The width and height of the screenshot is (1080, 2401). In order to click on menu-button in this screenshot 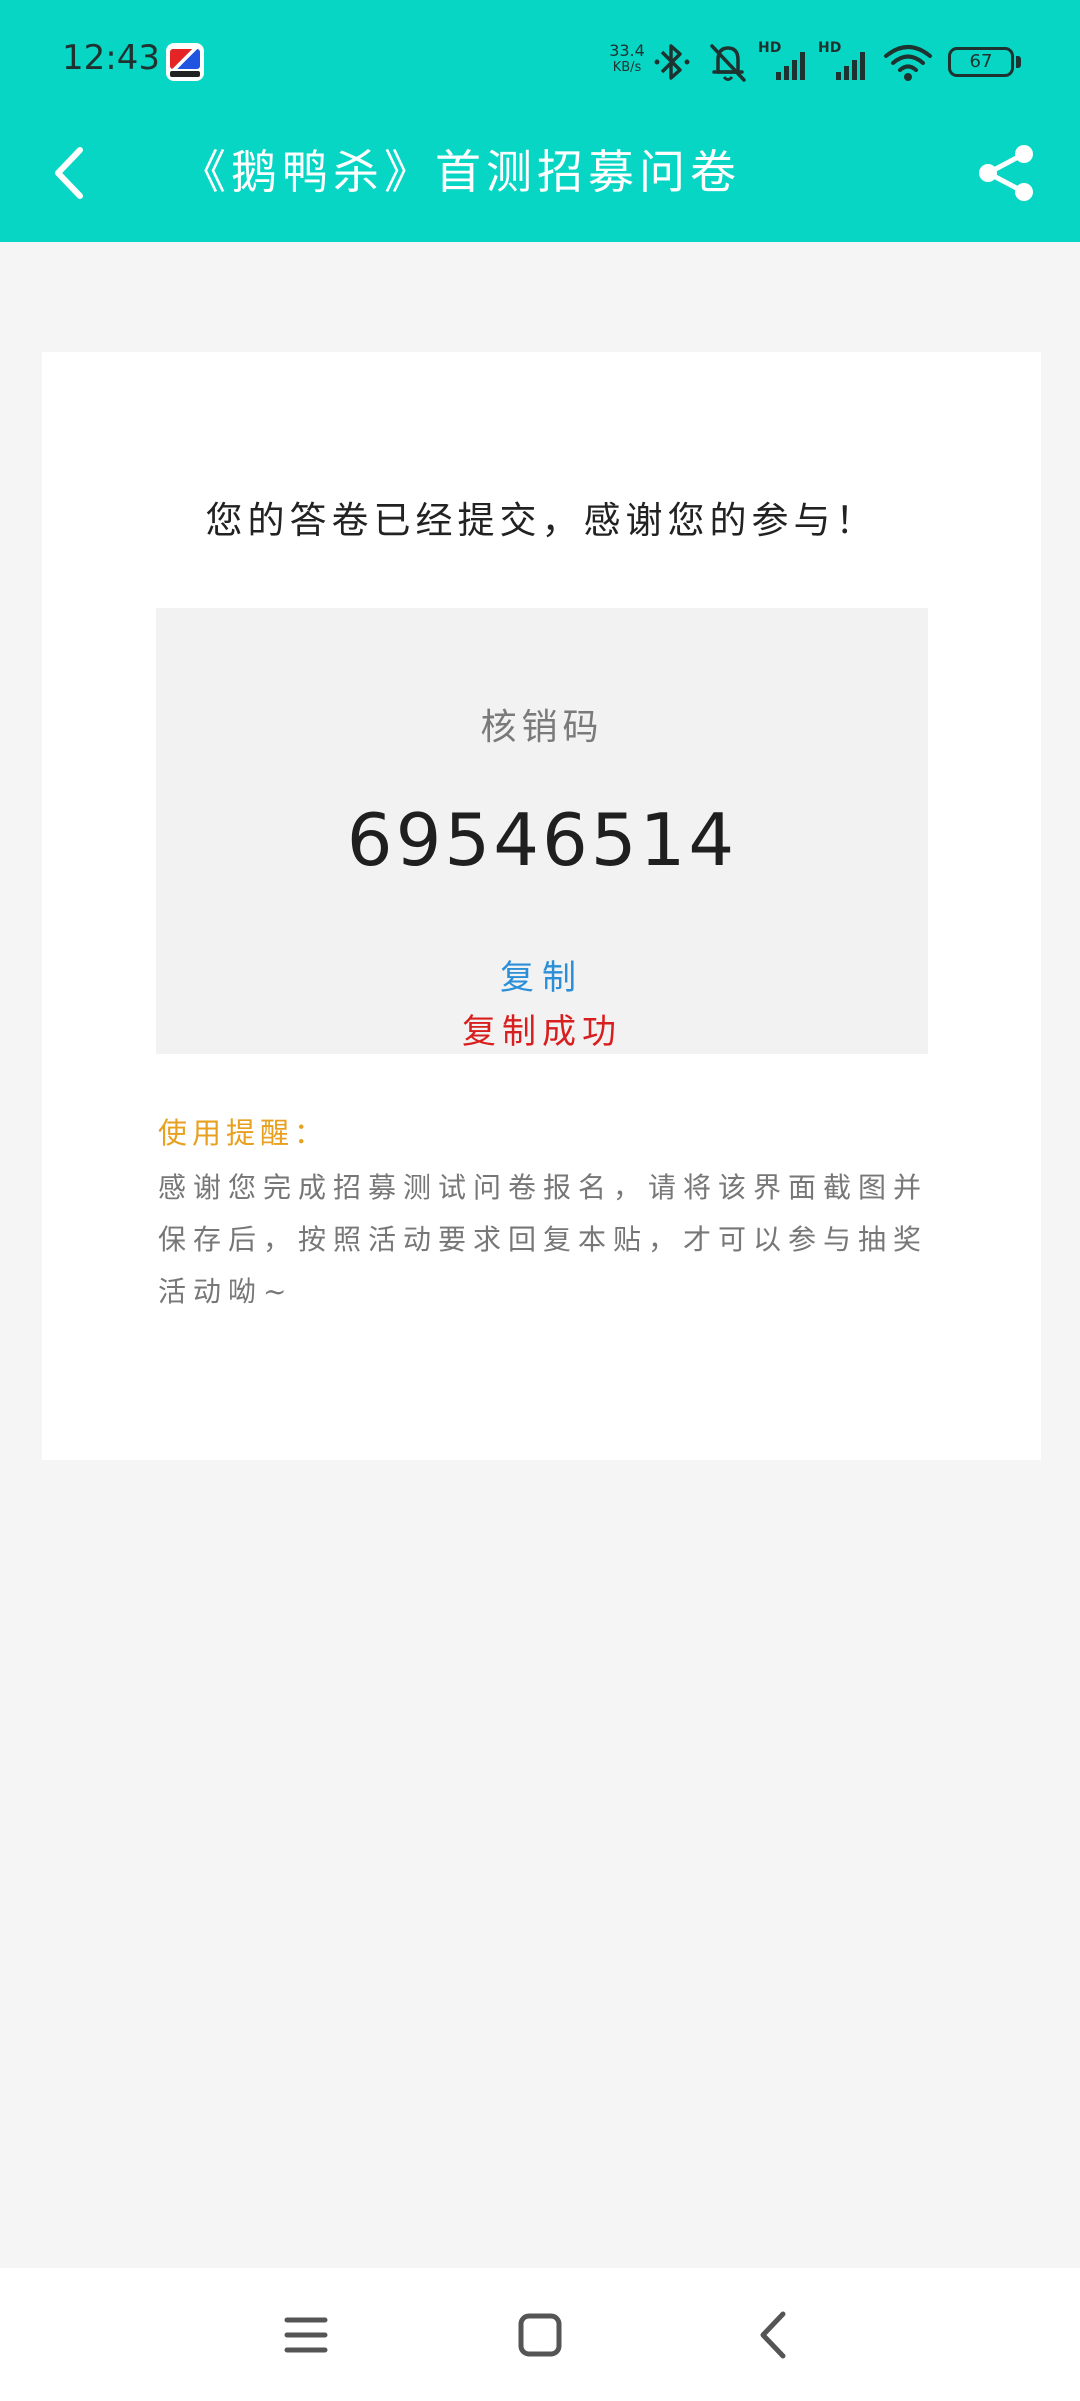, I will do `click(306, 2335)`.